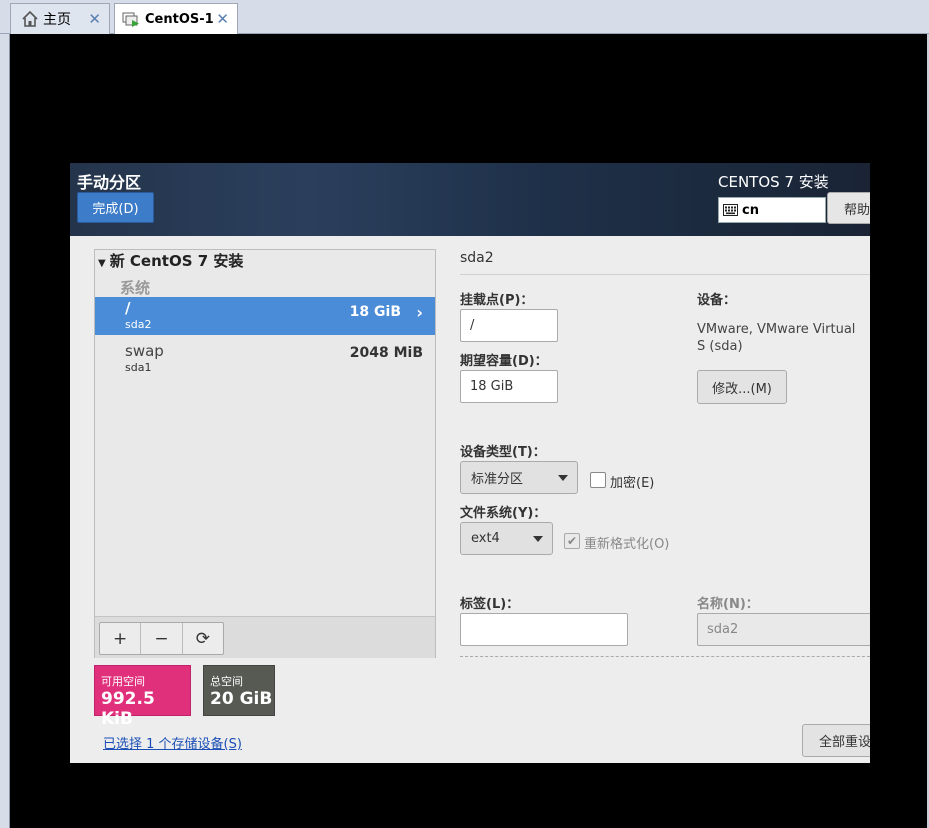 The width and height of the screenshot is (929, 828). What do you see at coordinates (176, 261) in the screenshot?
I see `install-group-title: 新 CentOS 7 安装` at bounding box center [176, 261].